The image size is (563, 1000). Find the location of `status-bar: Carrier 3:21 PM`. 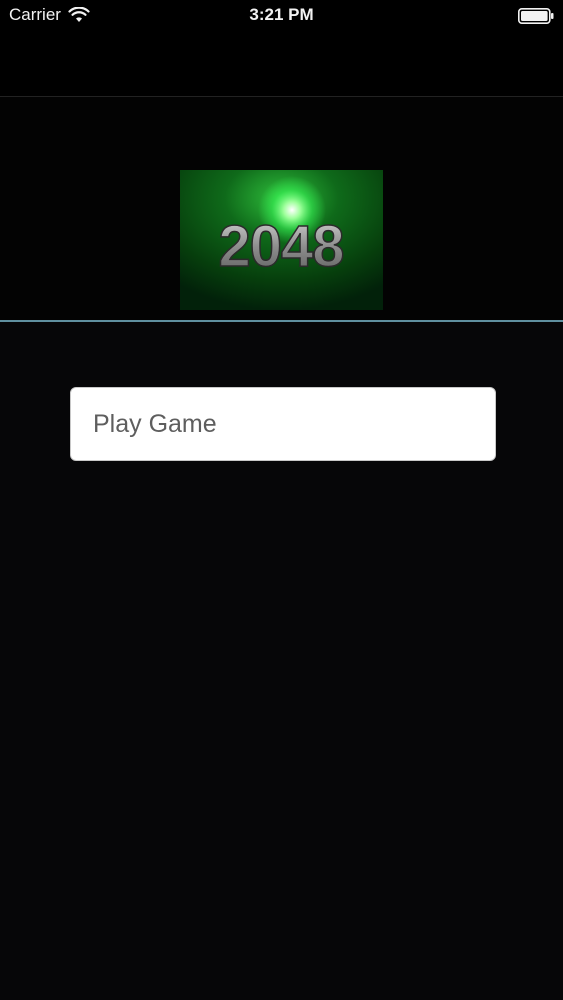

status-bar: Carrier 3:21 PM is located at coordinates (281, 16).